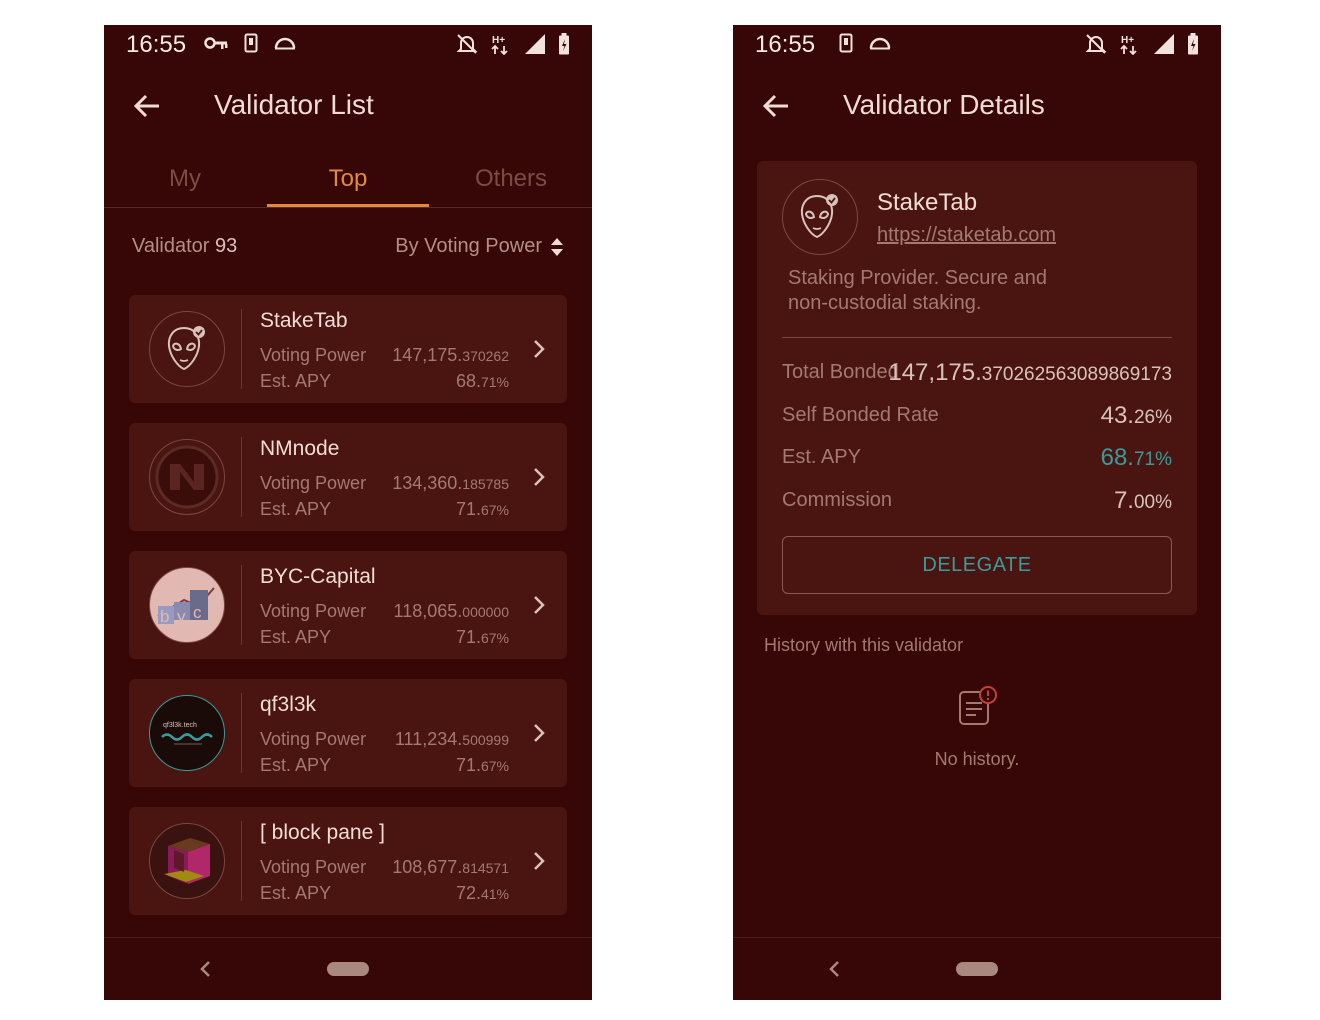  What do you see at coordinates (348, 179) in the screenshot?
I see `tab-top: Top` at bounding box center [348, 179].